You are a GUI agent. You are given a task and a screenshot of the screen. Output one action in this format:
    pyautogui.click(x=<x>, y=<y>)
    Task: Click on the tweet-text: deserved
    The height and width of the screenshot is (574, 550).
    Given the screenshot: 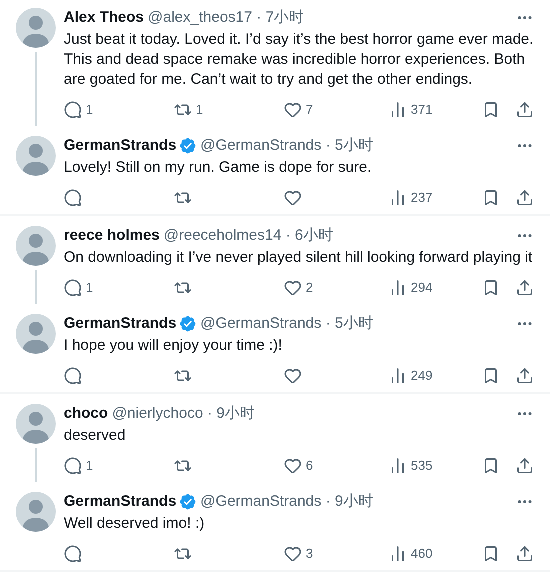 What is the action you would take?
    pyautogui.click(x=95, y=436)
    